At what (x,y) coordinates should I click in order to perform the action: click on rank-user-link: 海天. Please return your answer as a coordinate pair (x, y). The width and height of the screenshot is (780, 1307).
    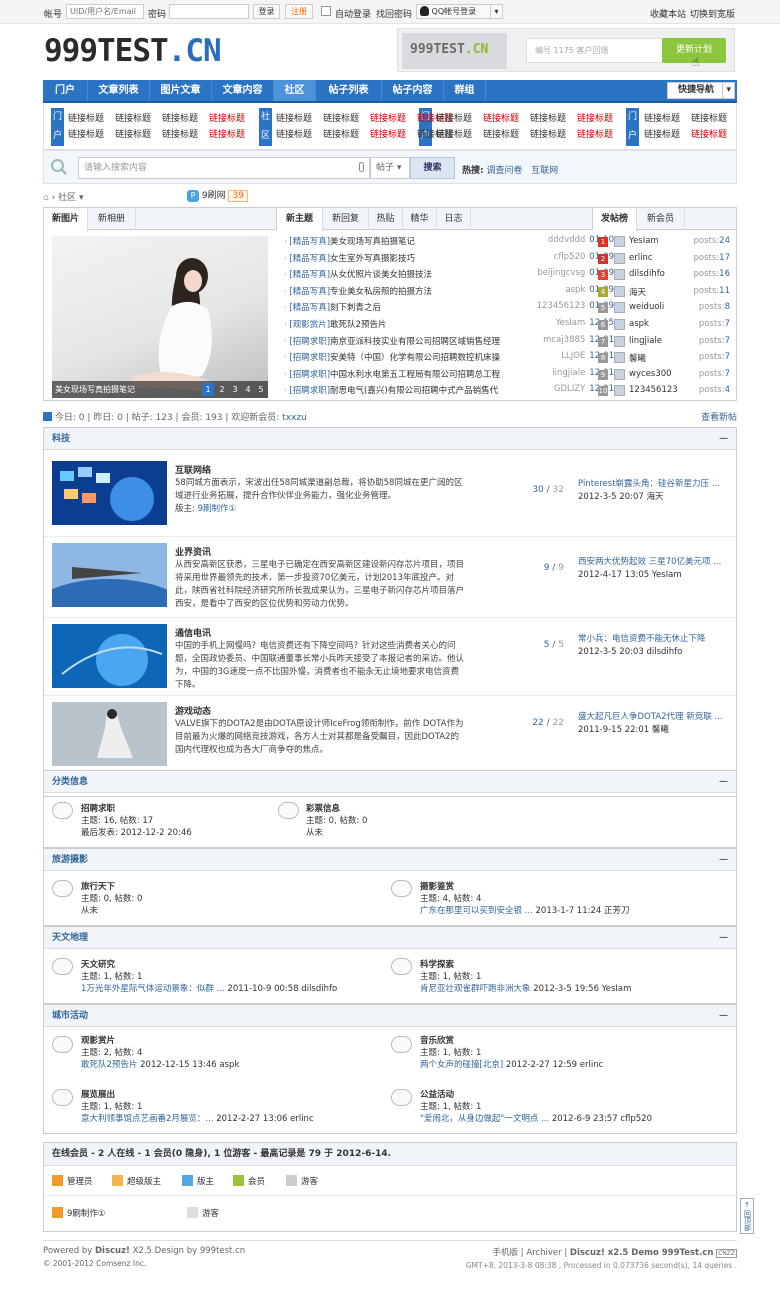
    Looking at the image, I should click on (637, 292).